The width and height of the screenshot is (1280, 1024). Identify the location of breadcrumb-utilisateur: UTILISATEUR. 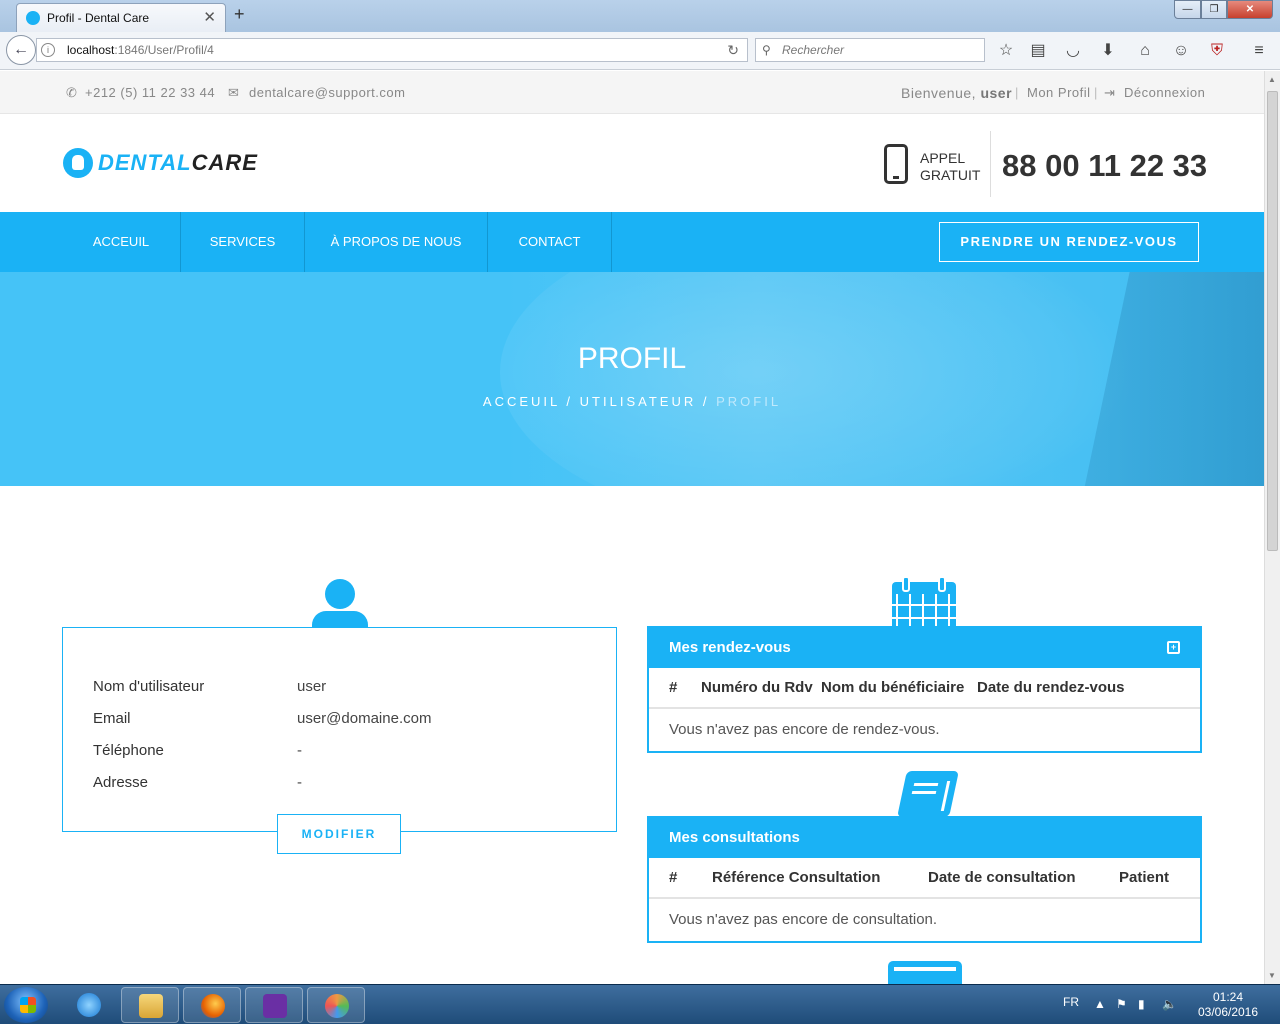
(638, 401).